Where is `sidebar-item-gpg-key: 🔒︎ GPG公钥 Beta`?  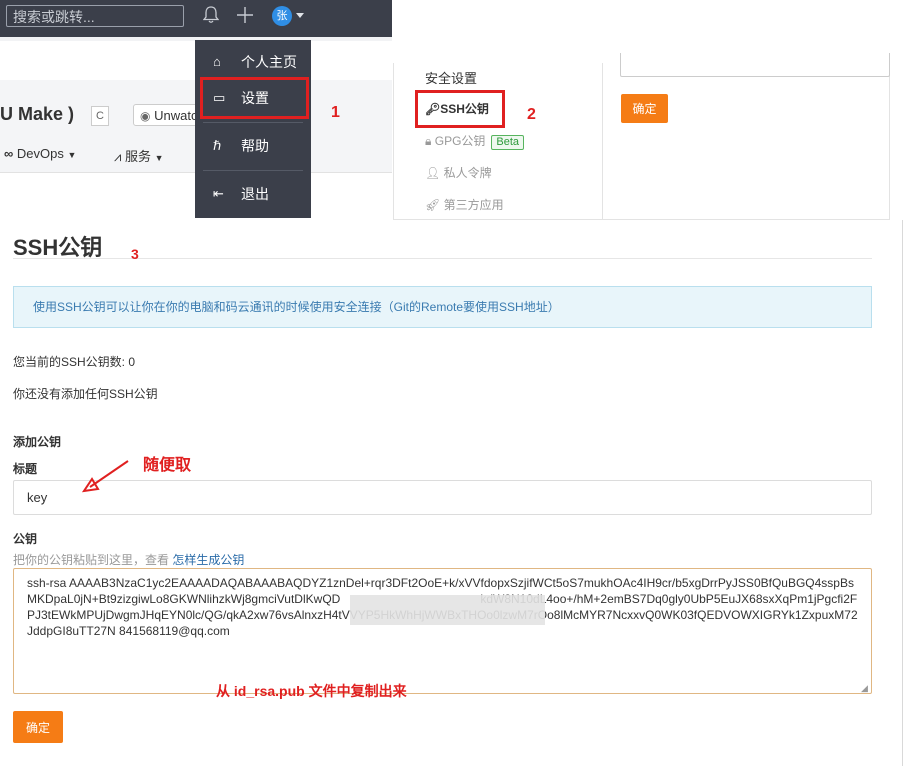 sidebar-item-gpg-key: 🔒︎ GPG公钥 Beta is located at coordinates (475, 141).